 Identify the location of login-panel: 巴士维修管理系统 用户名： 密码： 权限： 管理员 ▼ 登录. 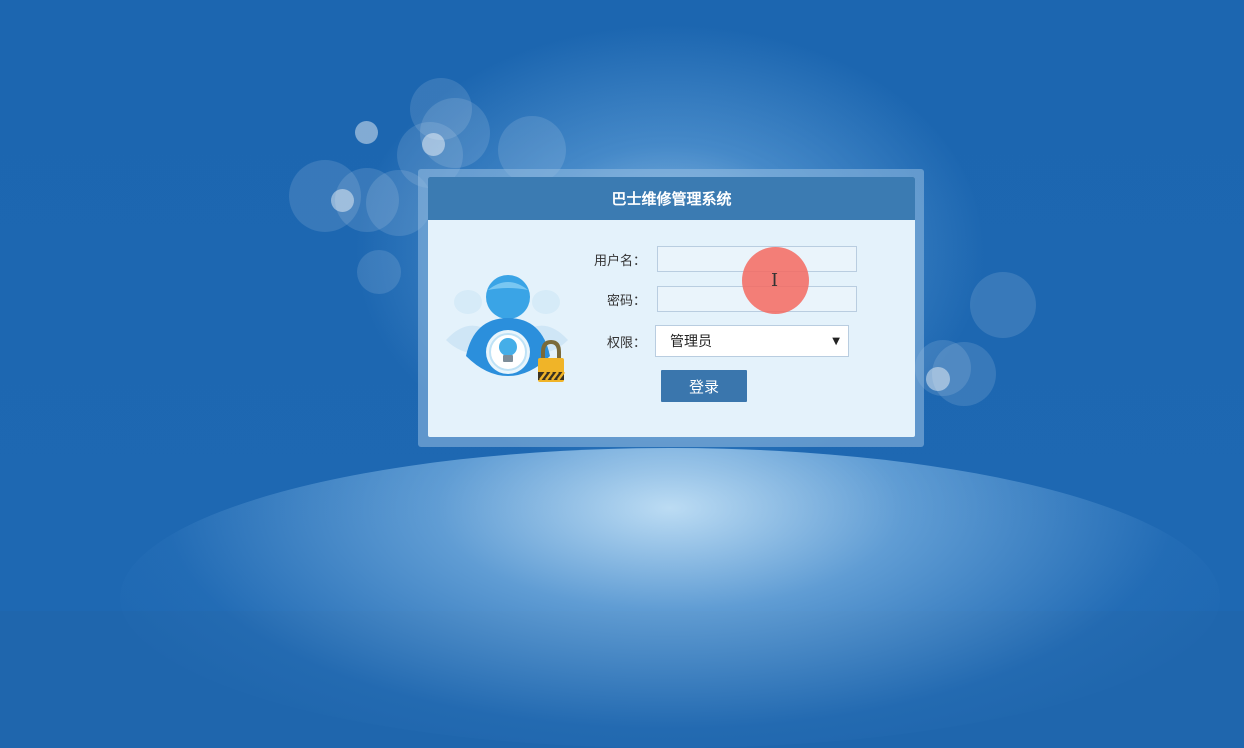
(671, 307).